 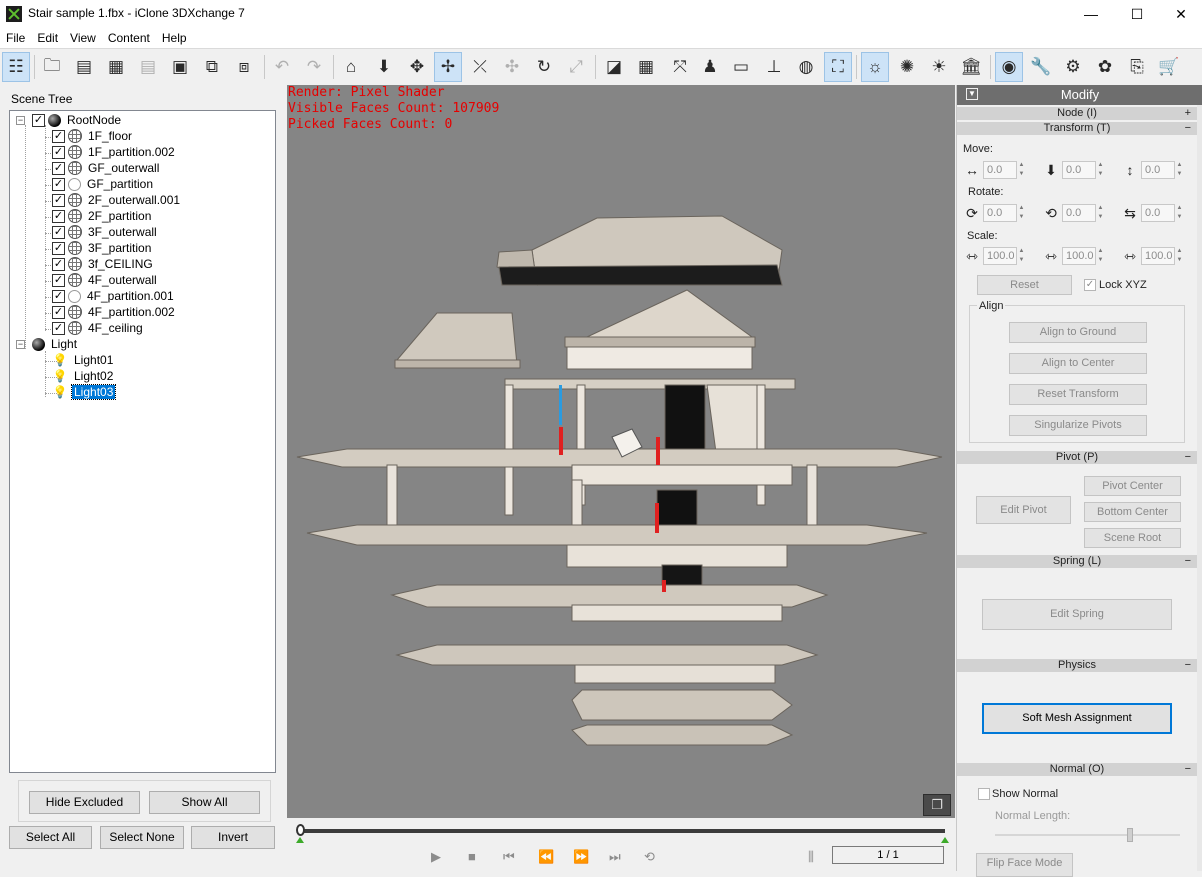 I want to click on bottom-center-button: Bottom Center, so click(x=1132, y=512).